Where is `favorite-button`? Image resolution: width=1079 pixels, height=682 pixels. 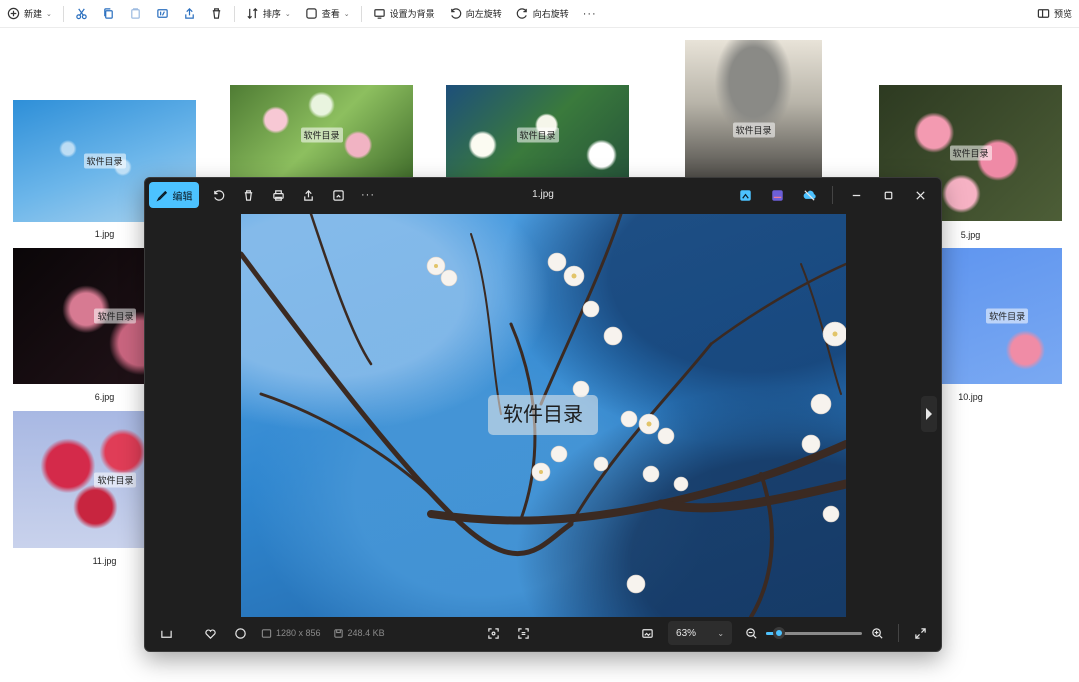
favorite-button is located at coordinates (210, 633).